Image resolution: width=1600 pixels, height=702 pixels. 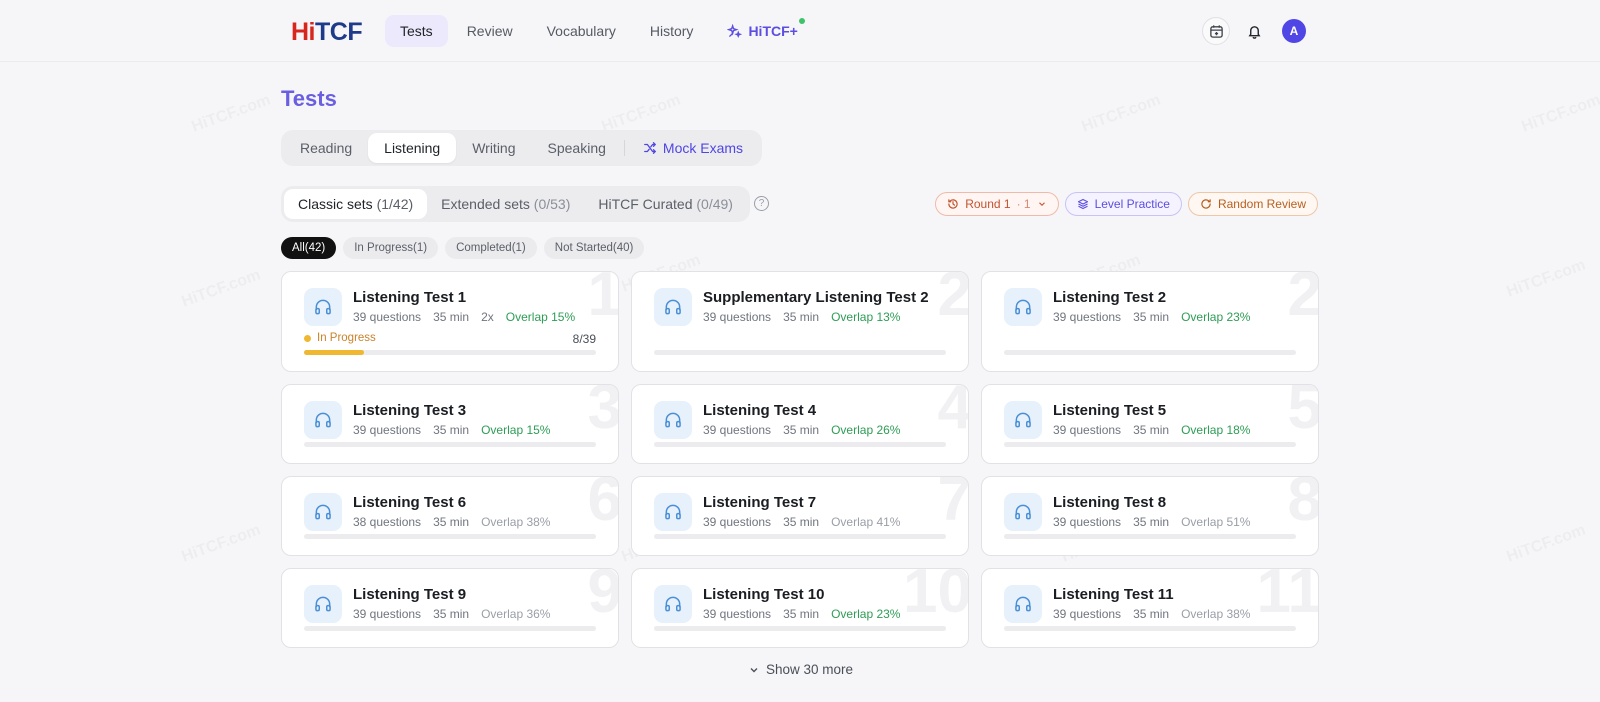 What do you see at coordinates (936, 597) in the screenshot?
I see `card-number-watermark: 10` at bounding box center [936, 597].